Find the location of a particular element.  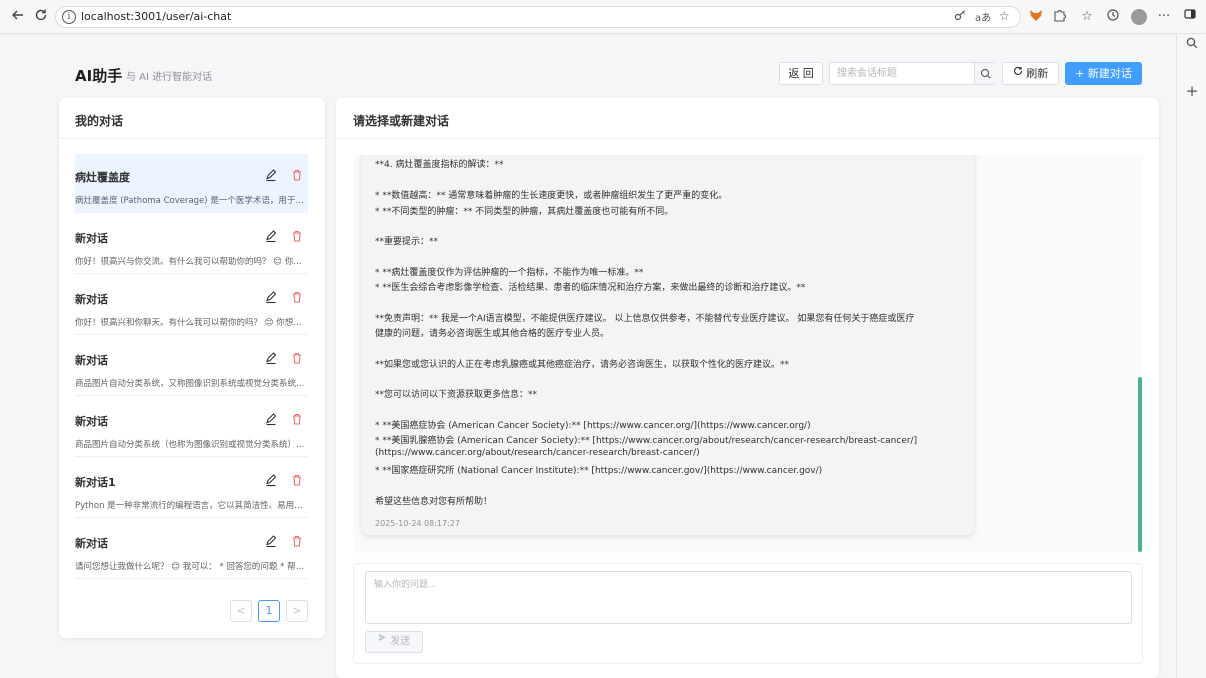

send-button: 发送 is located at coordinates (394, 642).